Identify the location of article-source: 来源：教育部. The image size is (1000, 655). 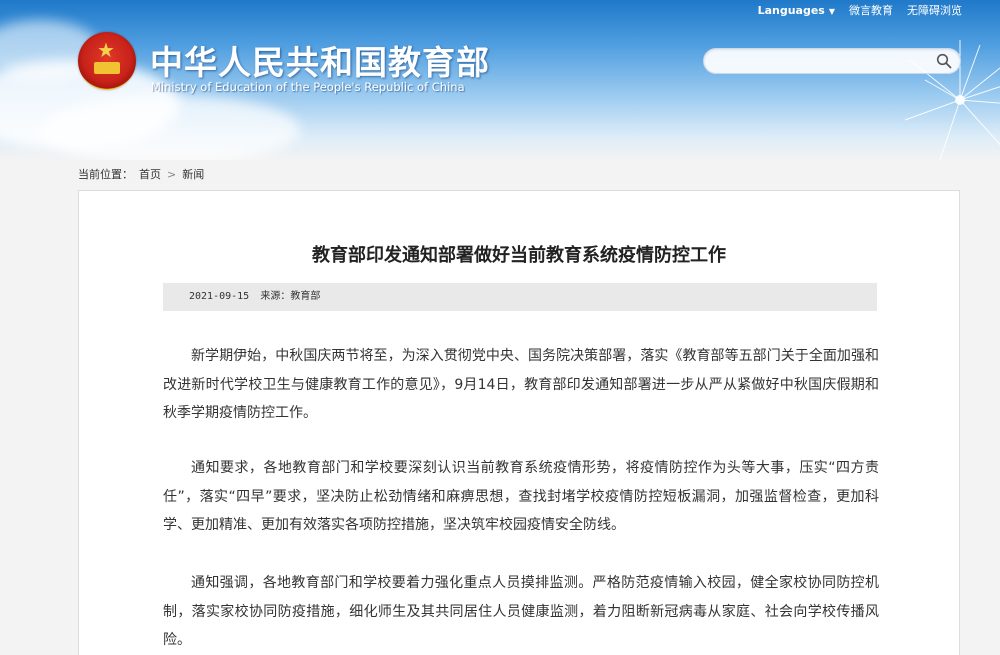
(290, 296).